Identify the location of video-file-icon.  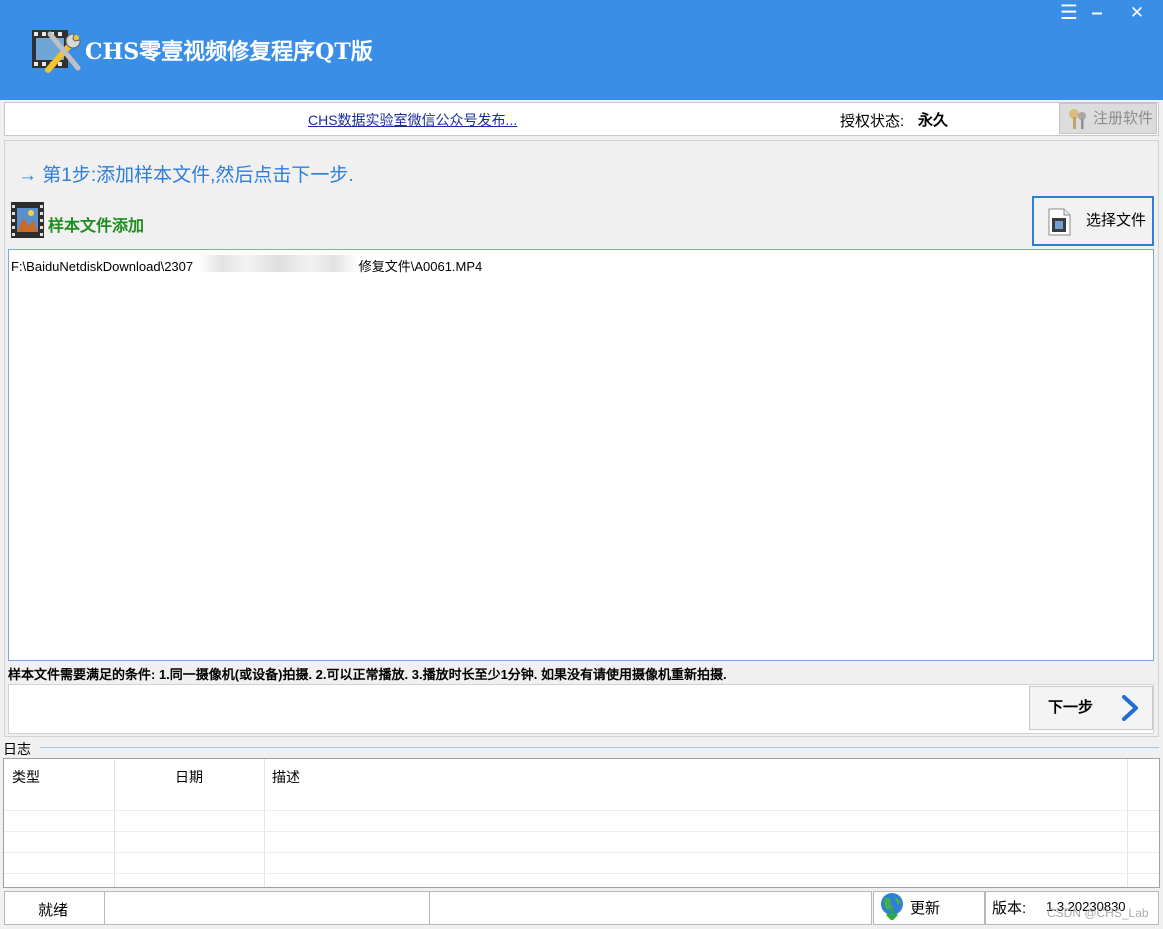
(1059, 222).